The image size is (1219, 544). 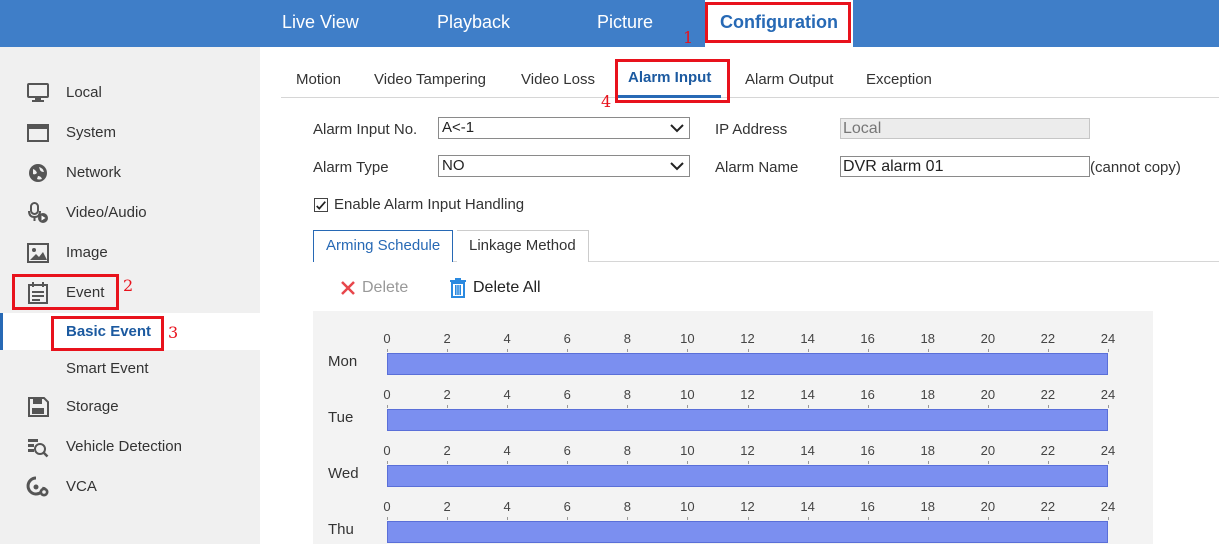 What do you see at coordinates (779, 23) in the screenshot?
I see `nav-configuration: Configuration` at bounding box center [779, 23].